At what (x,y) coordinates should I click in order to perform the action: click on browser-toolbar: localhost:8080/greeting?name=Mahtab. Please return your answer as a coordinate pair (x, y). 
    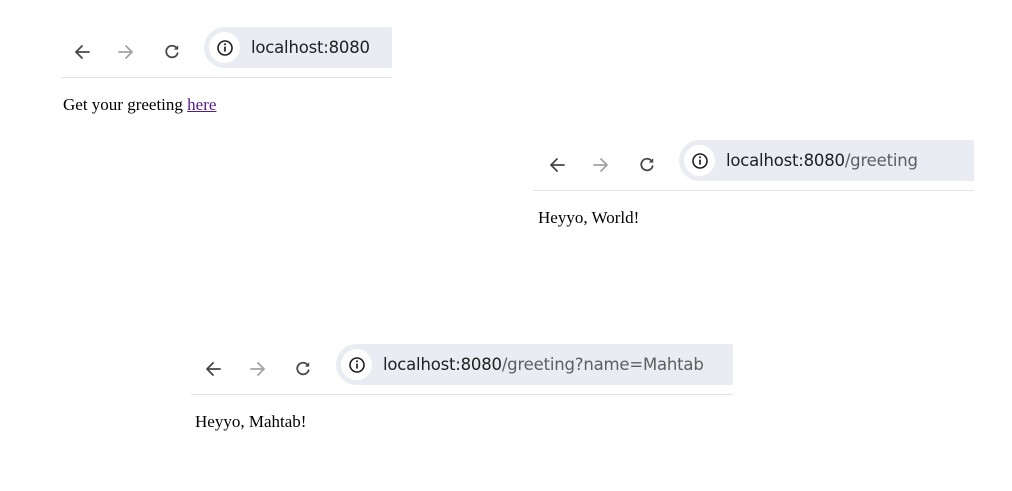
    Looking at the image, I should click on (462, 369).